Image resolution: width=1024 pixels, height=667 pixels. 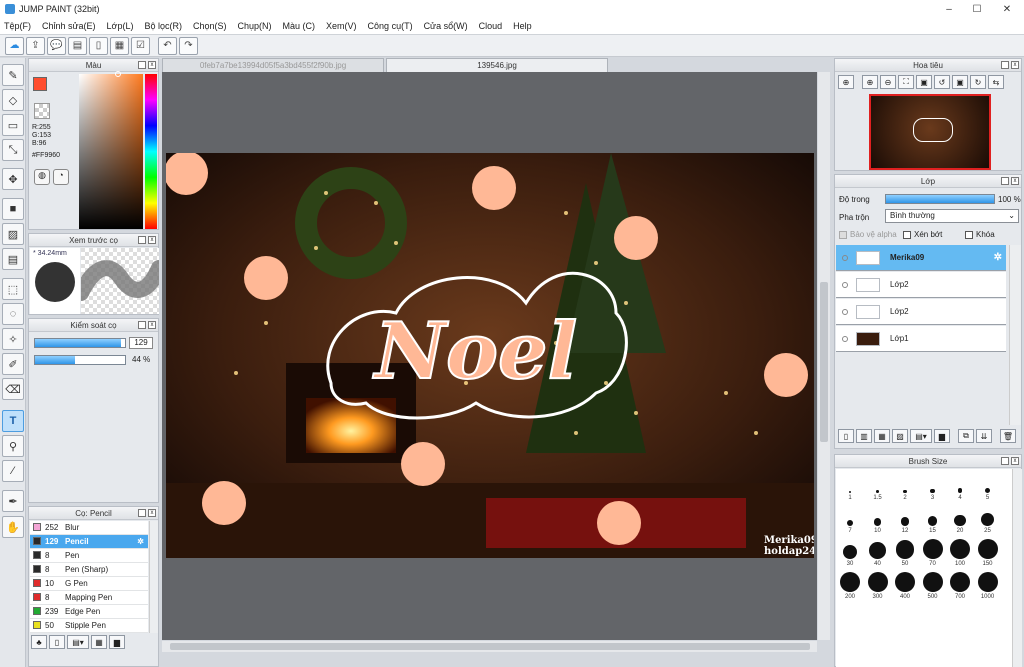 I want to click on brush-size-option: 12, so click(x=905, y=520).